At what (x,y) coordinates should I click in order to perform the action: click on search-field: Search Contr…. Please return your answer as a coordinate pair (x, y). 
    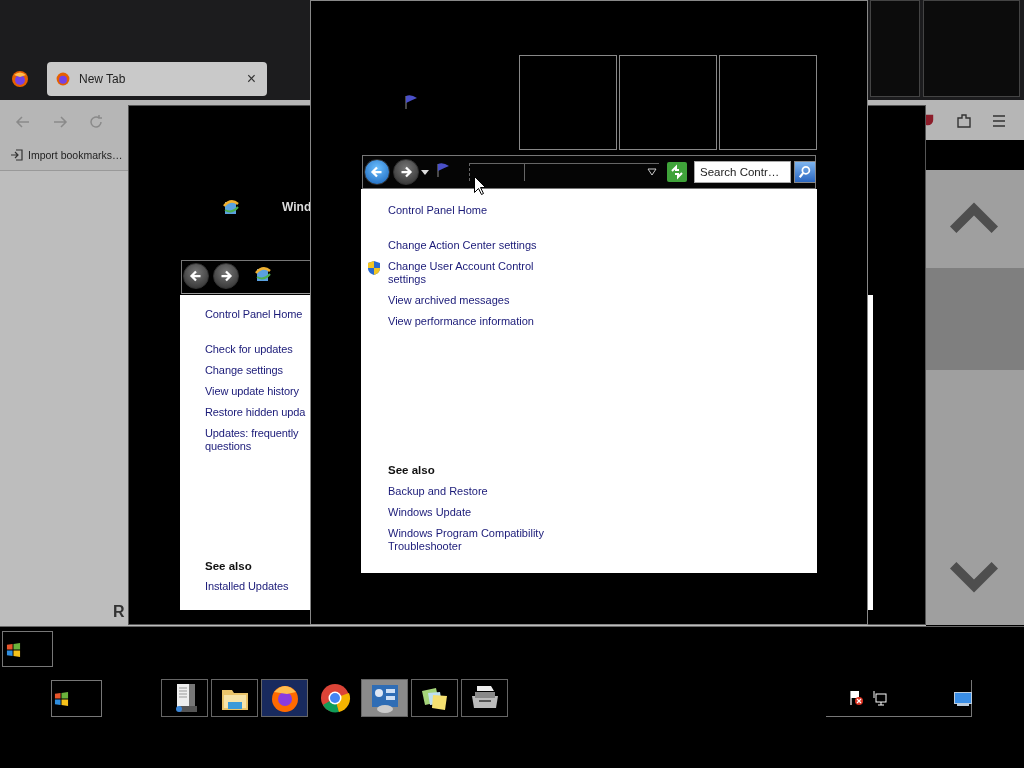
    Looking at the image, I should click on (742, 172).